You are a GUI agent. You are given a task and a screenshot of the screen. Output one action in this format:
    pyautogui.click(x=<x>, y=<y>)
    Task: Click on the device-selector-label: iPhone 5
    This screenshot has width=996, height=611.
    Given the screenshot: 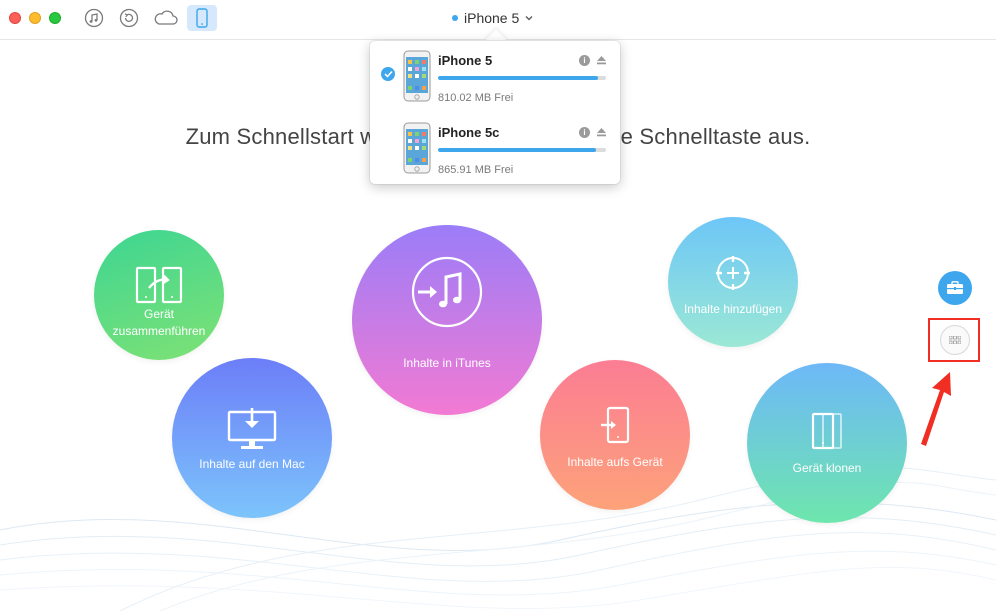 What is the action you would take?
    pyautogui.click(x=492, y=18)
    